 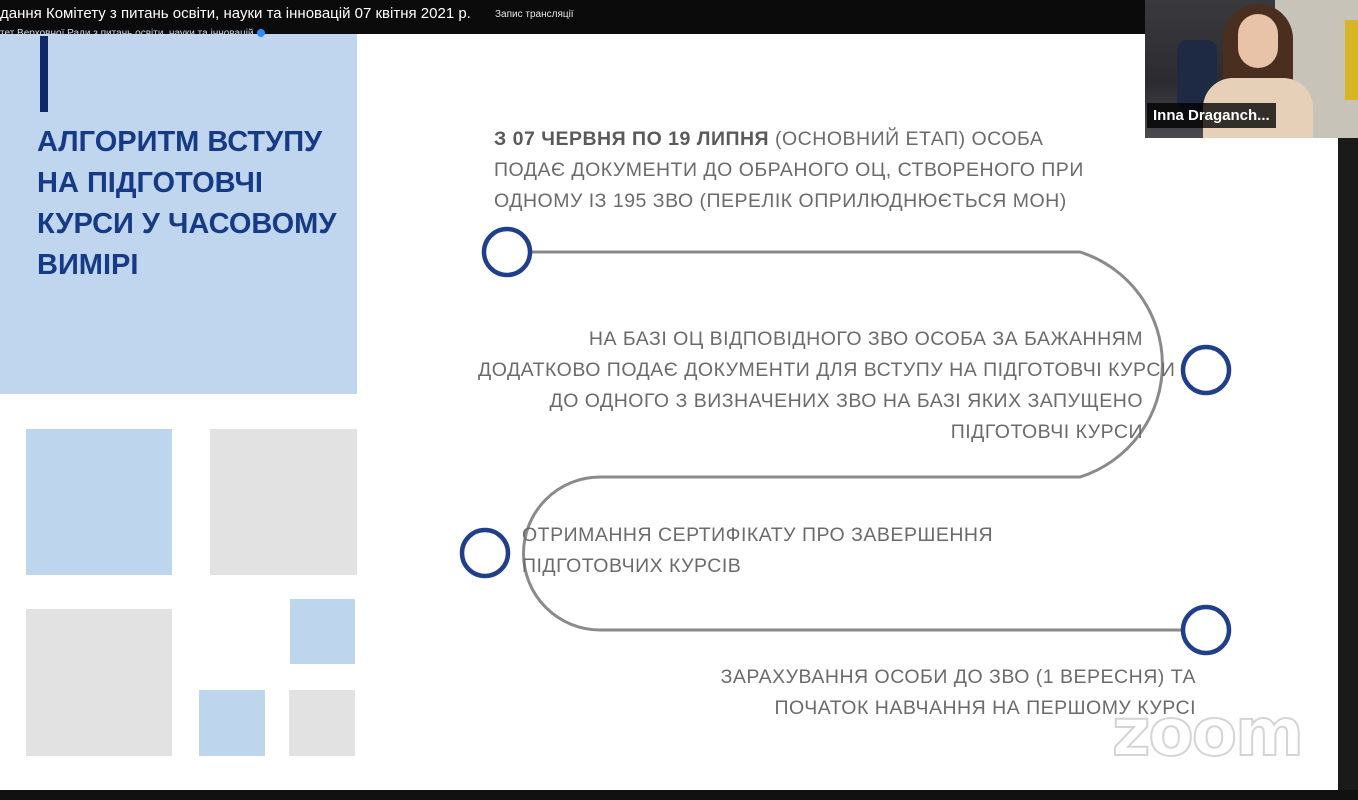 I want to click on flag-icon, so click(x=1351, y=60).